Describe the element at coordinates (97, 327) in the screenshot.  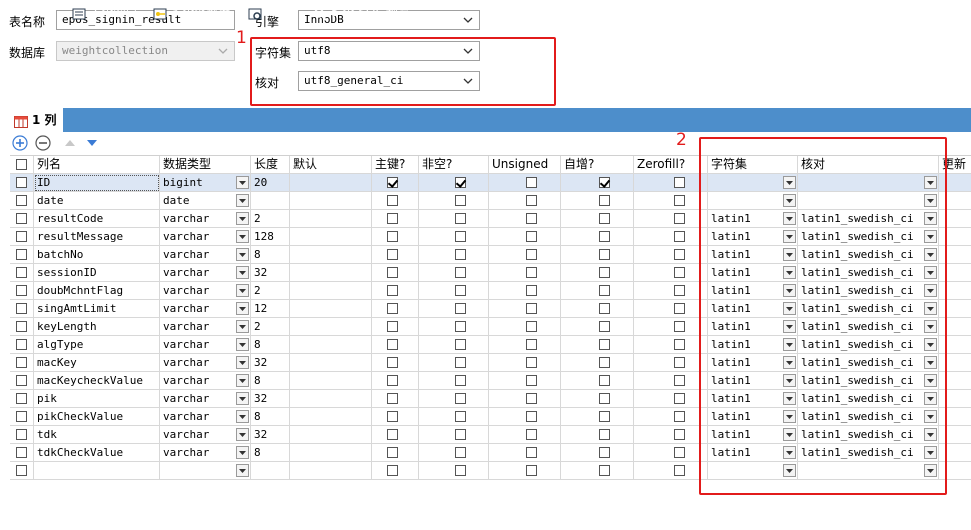
I see `field-name-cell: keyLength` at that location.